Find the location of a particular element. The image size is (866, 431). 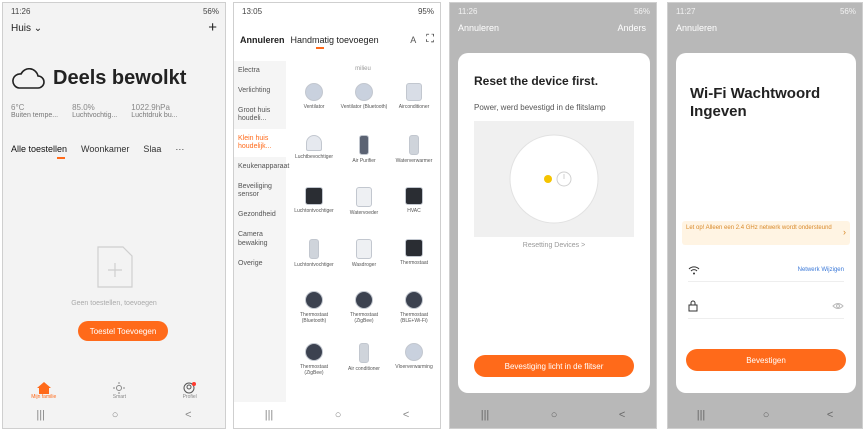

bottom-tab-bar: Mijn familie Smart Profiel is located at coordinates (114, 387).